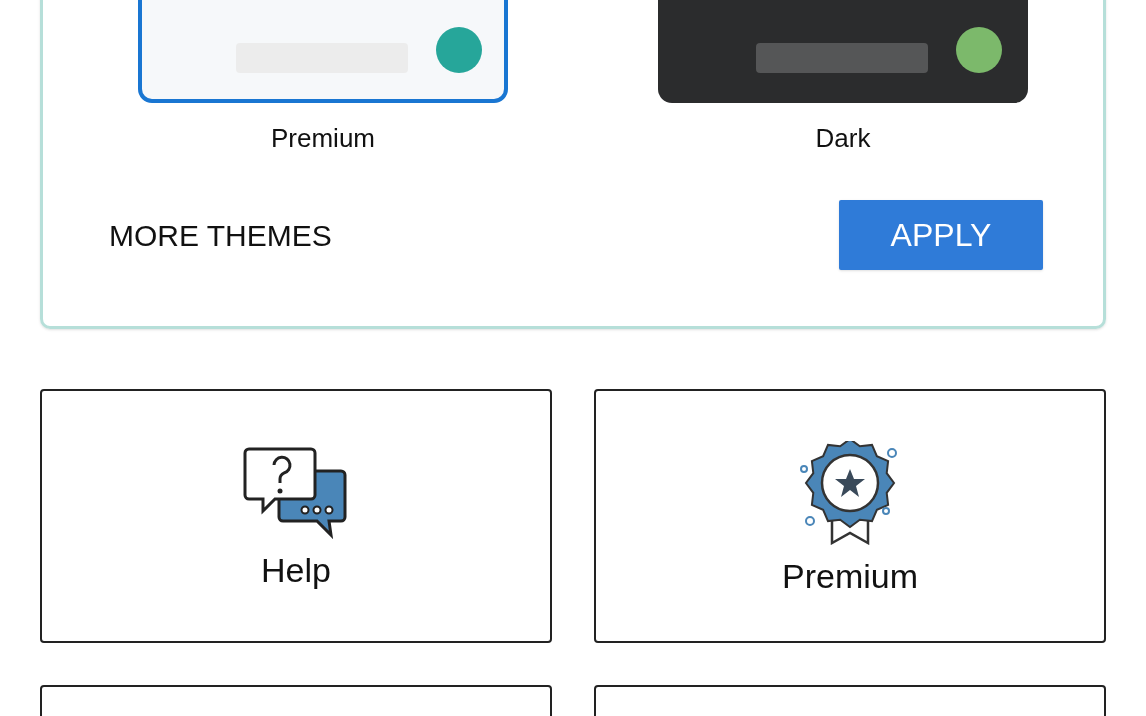 The height and width of the screenshot is (716, 1146). I want to click on more-themes-button: MORE THEMES, so click(220, 235).